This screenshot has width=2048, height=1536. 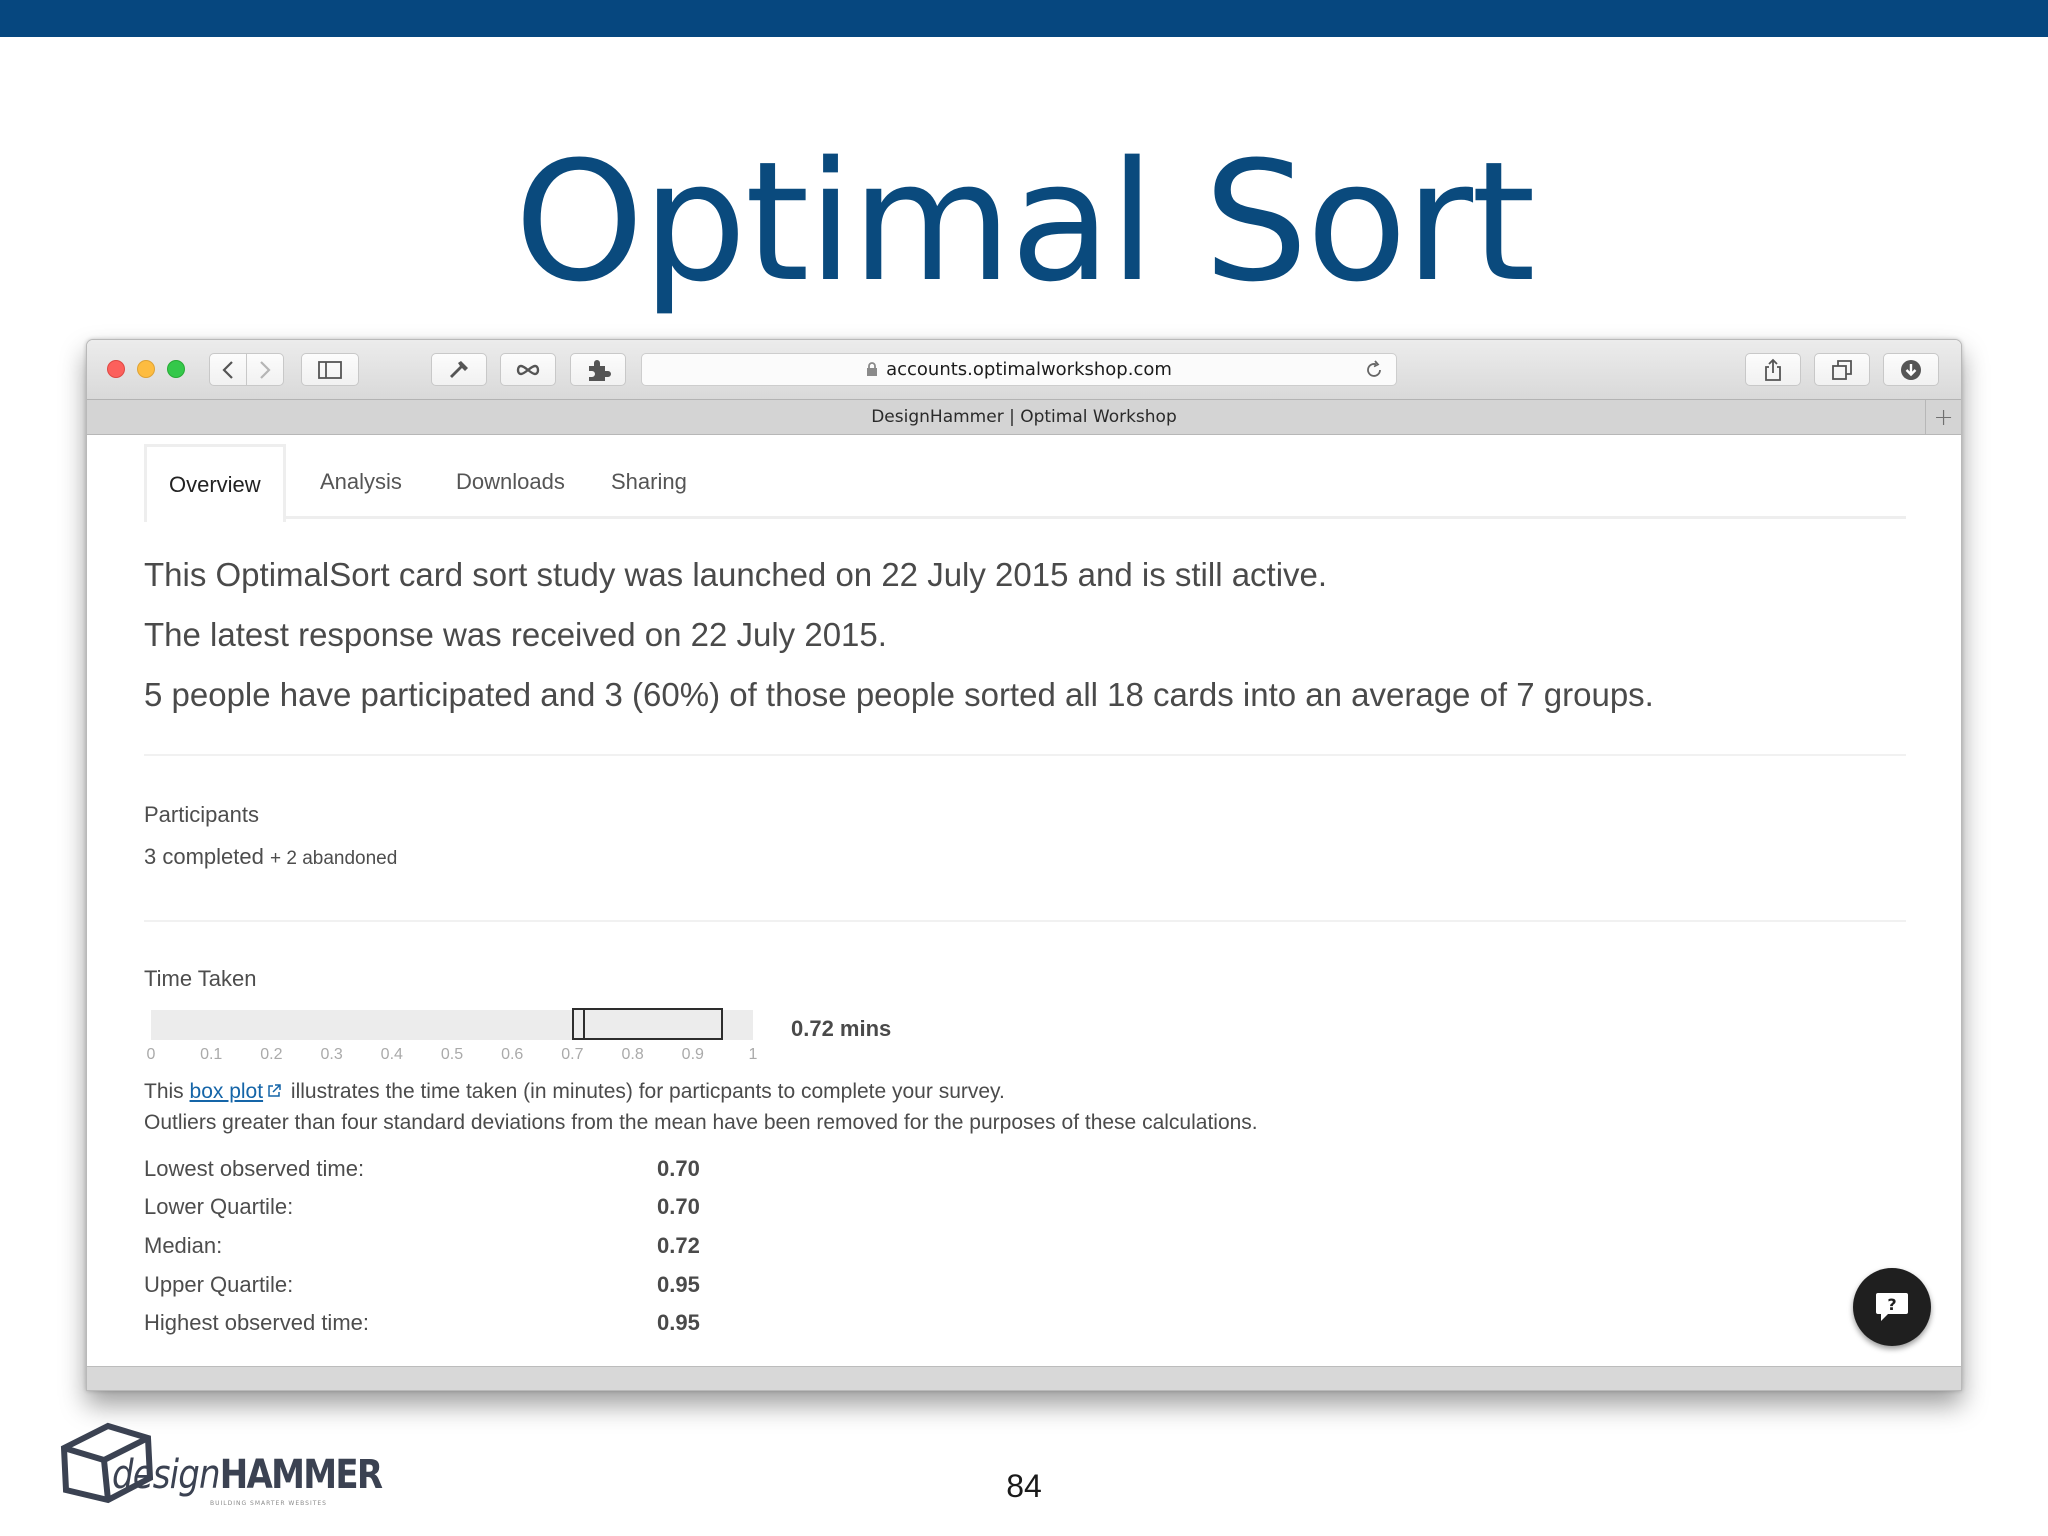 What do you see at coordinates (183, 1245) in the screenshot?
I see `stat-median-label: Median:` at bounding box center [183, 1245].